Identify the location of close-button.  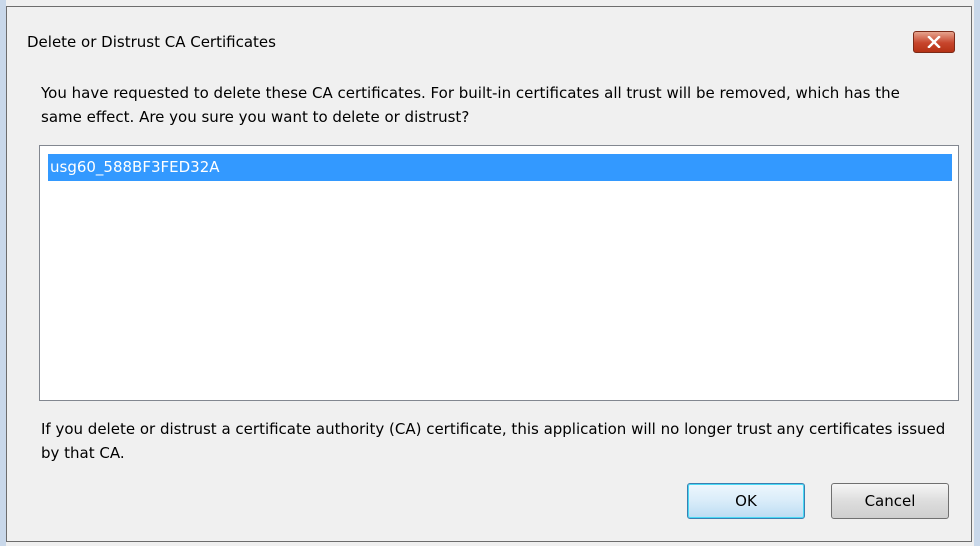
(934, 42).